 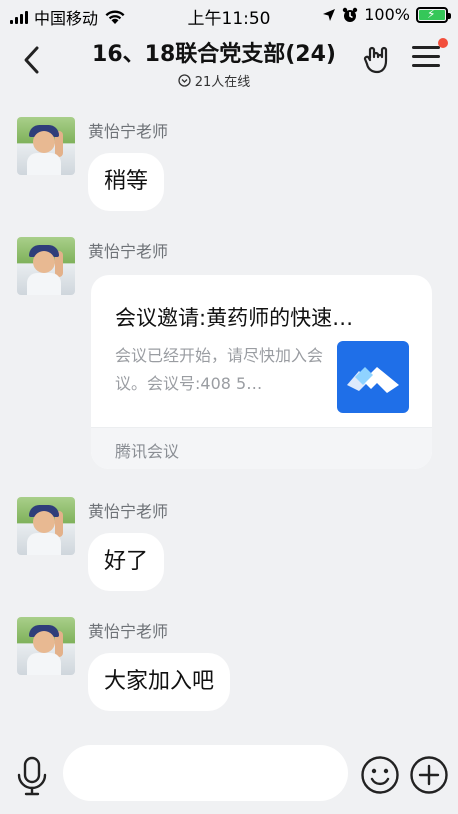 What do you see at coordinates (159, 682) in the screenshot?
I see `message-bubble: 大家加入吧` at bounding box center [159, 682].